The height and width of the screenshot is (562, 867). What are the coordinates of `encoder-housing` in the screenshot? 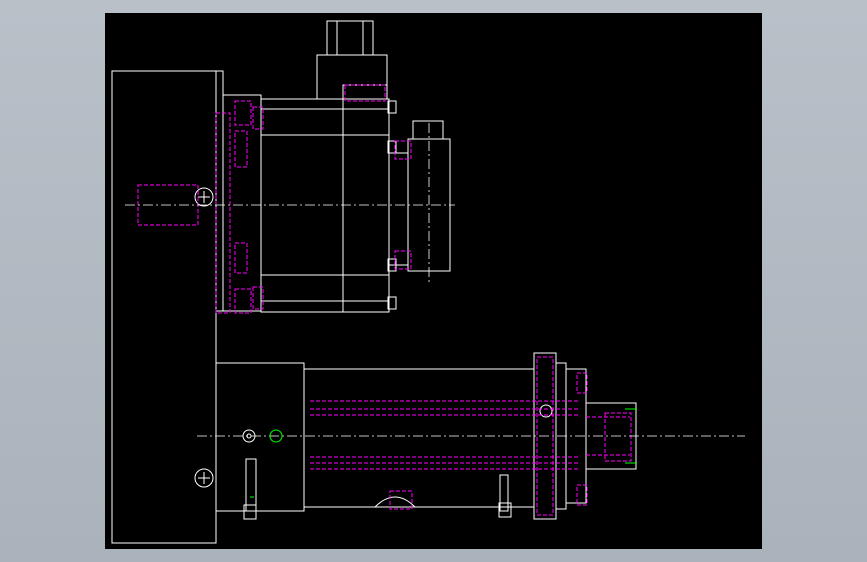 It's located at (352, 77).